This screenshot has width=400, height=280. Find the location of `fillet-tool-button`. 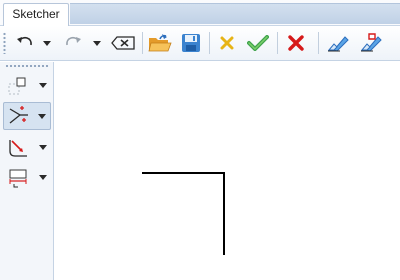

fillet-tool-button is located at coordinates (27, 148).